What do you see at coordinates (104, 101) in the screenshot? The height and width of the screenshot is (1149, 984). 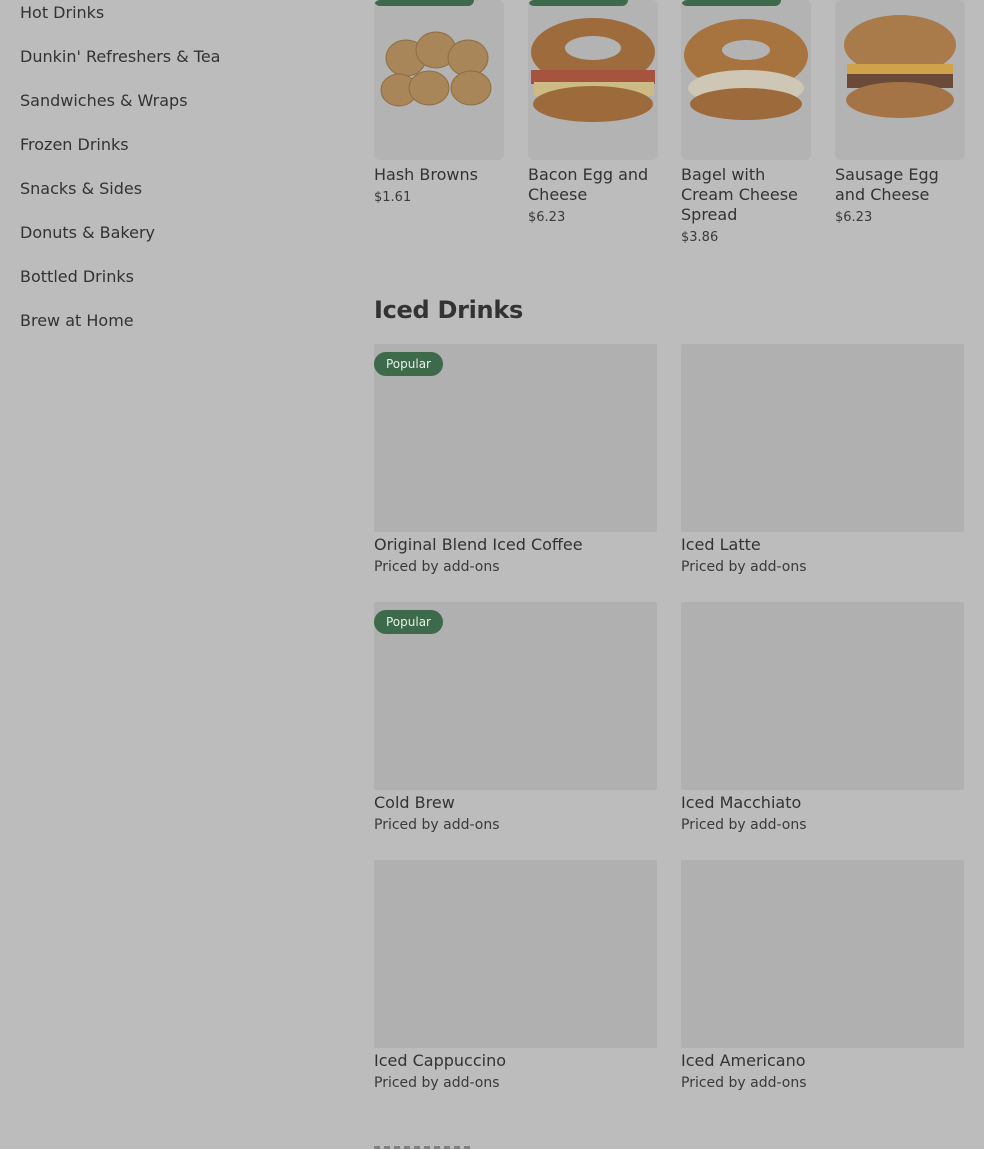 I see `sidebar-item-sandwiches-wraps: Sandwiches & Wraps` at bounding box center [104, 101].